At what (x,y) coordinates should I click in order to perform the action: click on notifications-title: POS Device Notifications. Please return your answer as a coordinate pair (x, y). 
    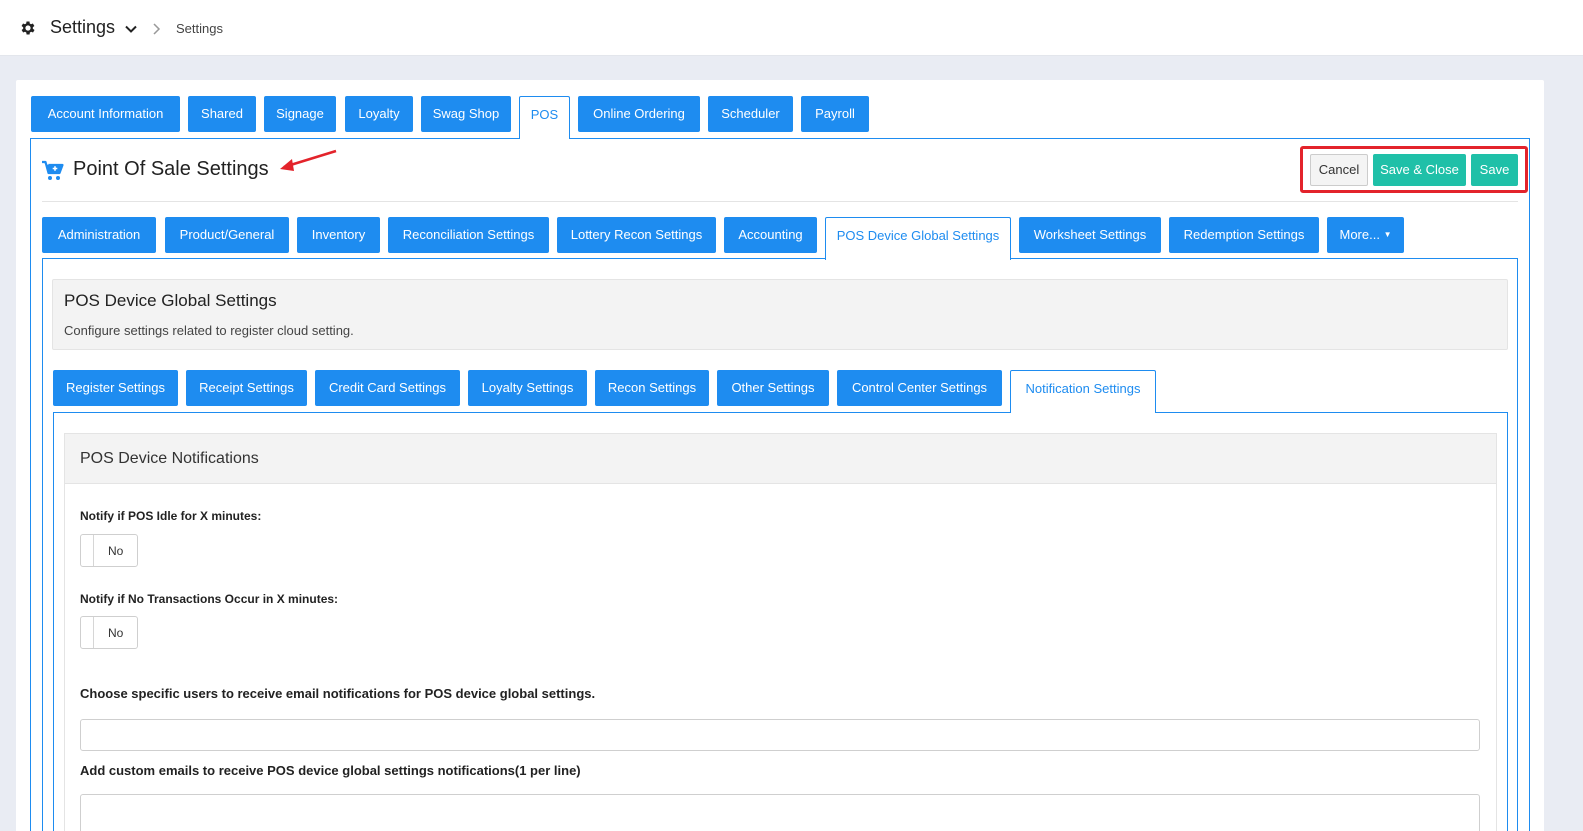
    Looking at the image, I should click on (169, 458).